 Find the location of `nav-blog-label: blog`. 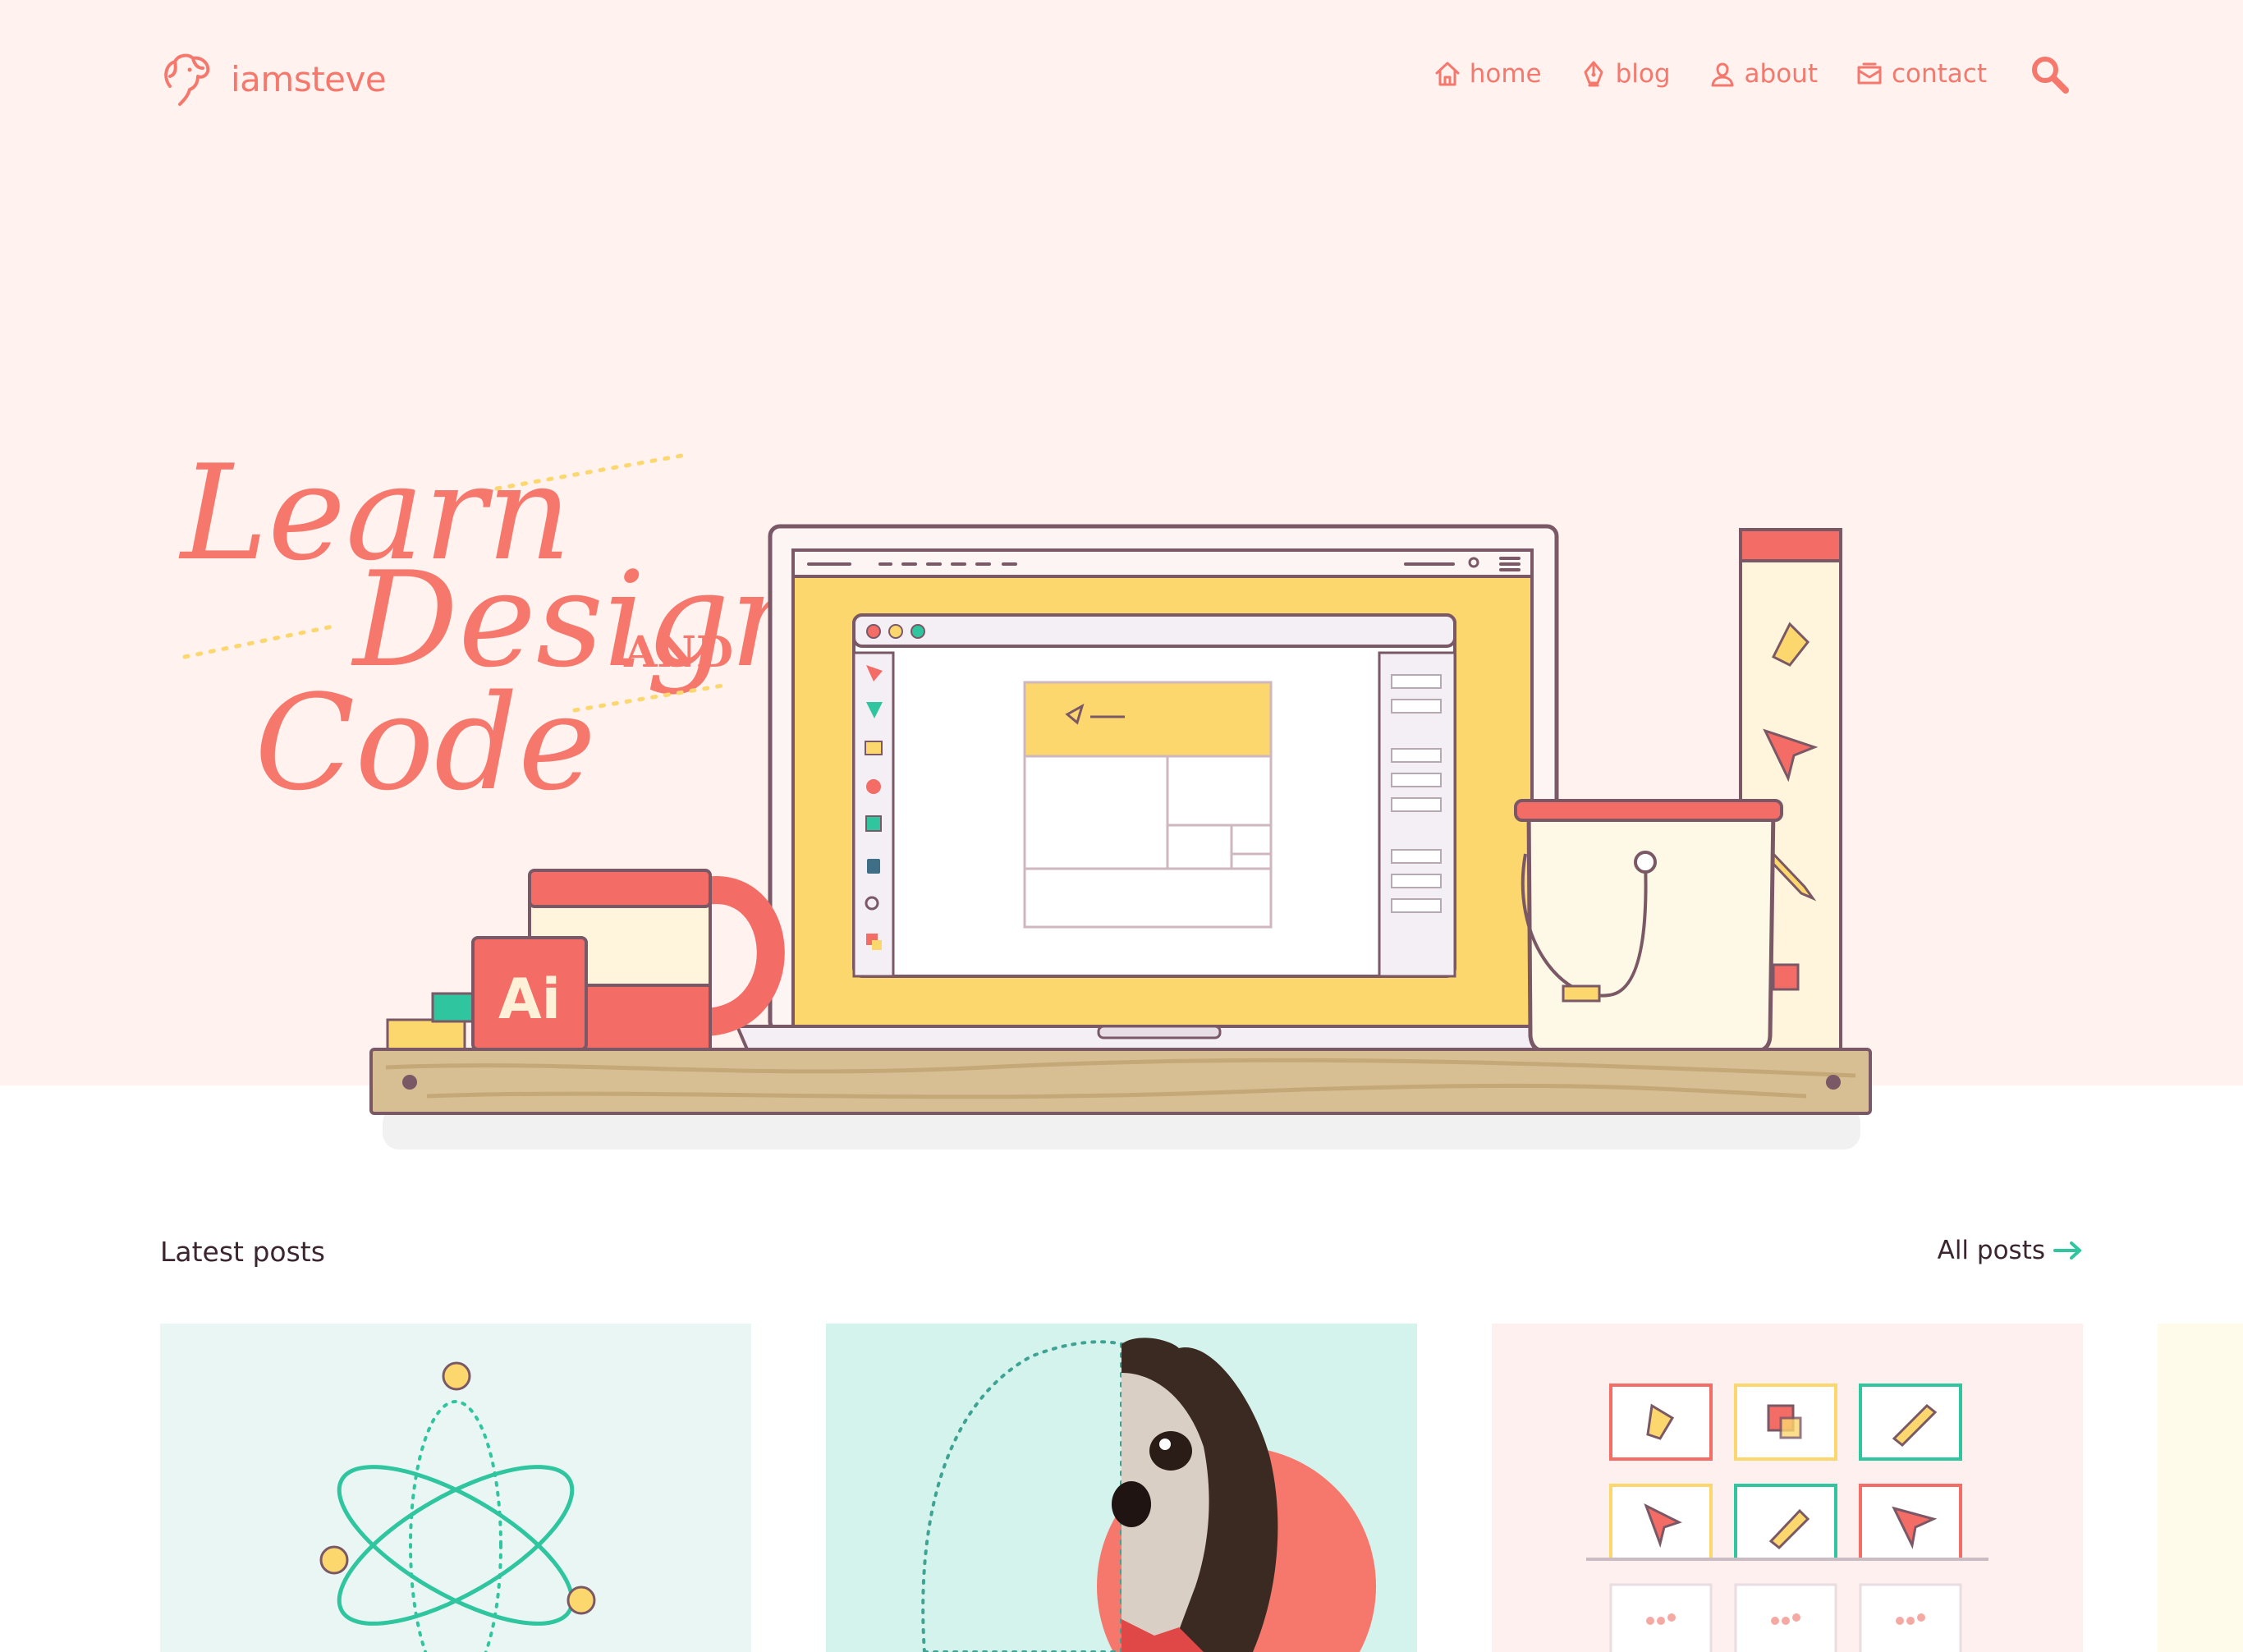

nav-blog-label: blog is located at coordinates (1643, 74).